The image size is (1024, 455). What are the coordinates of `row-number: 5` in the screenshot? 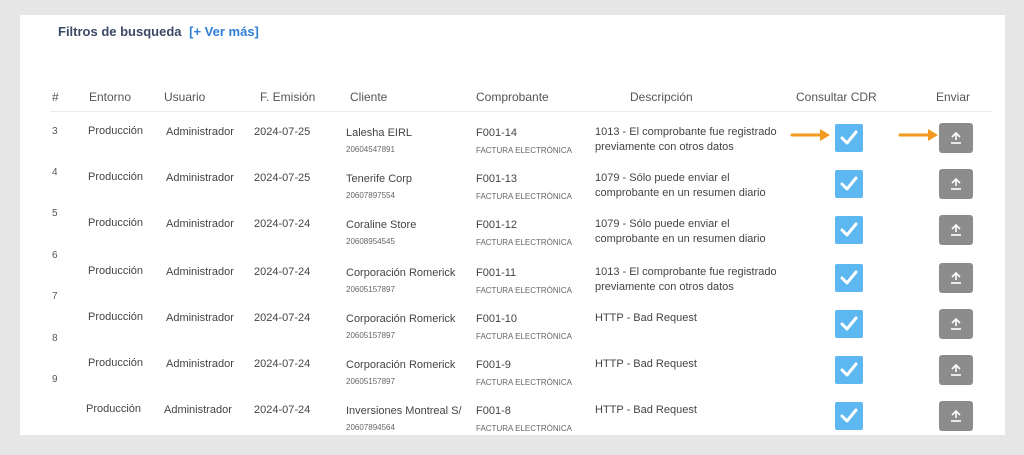 It's located at (55, 213).